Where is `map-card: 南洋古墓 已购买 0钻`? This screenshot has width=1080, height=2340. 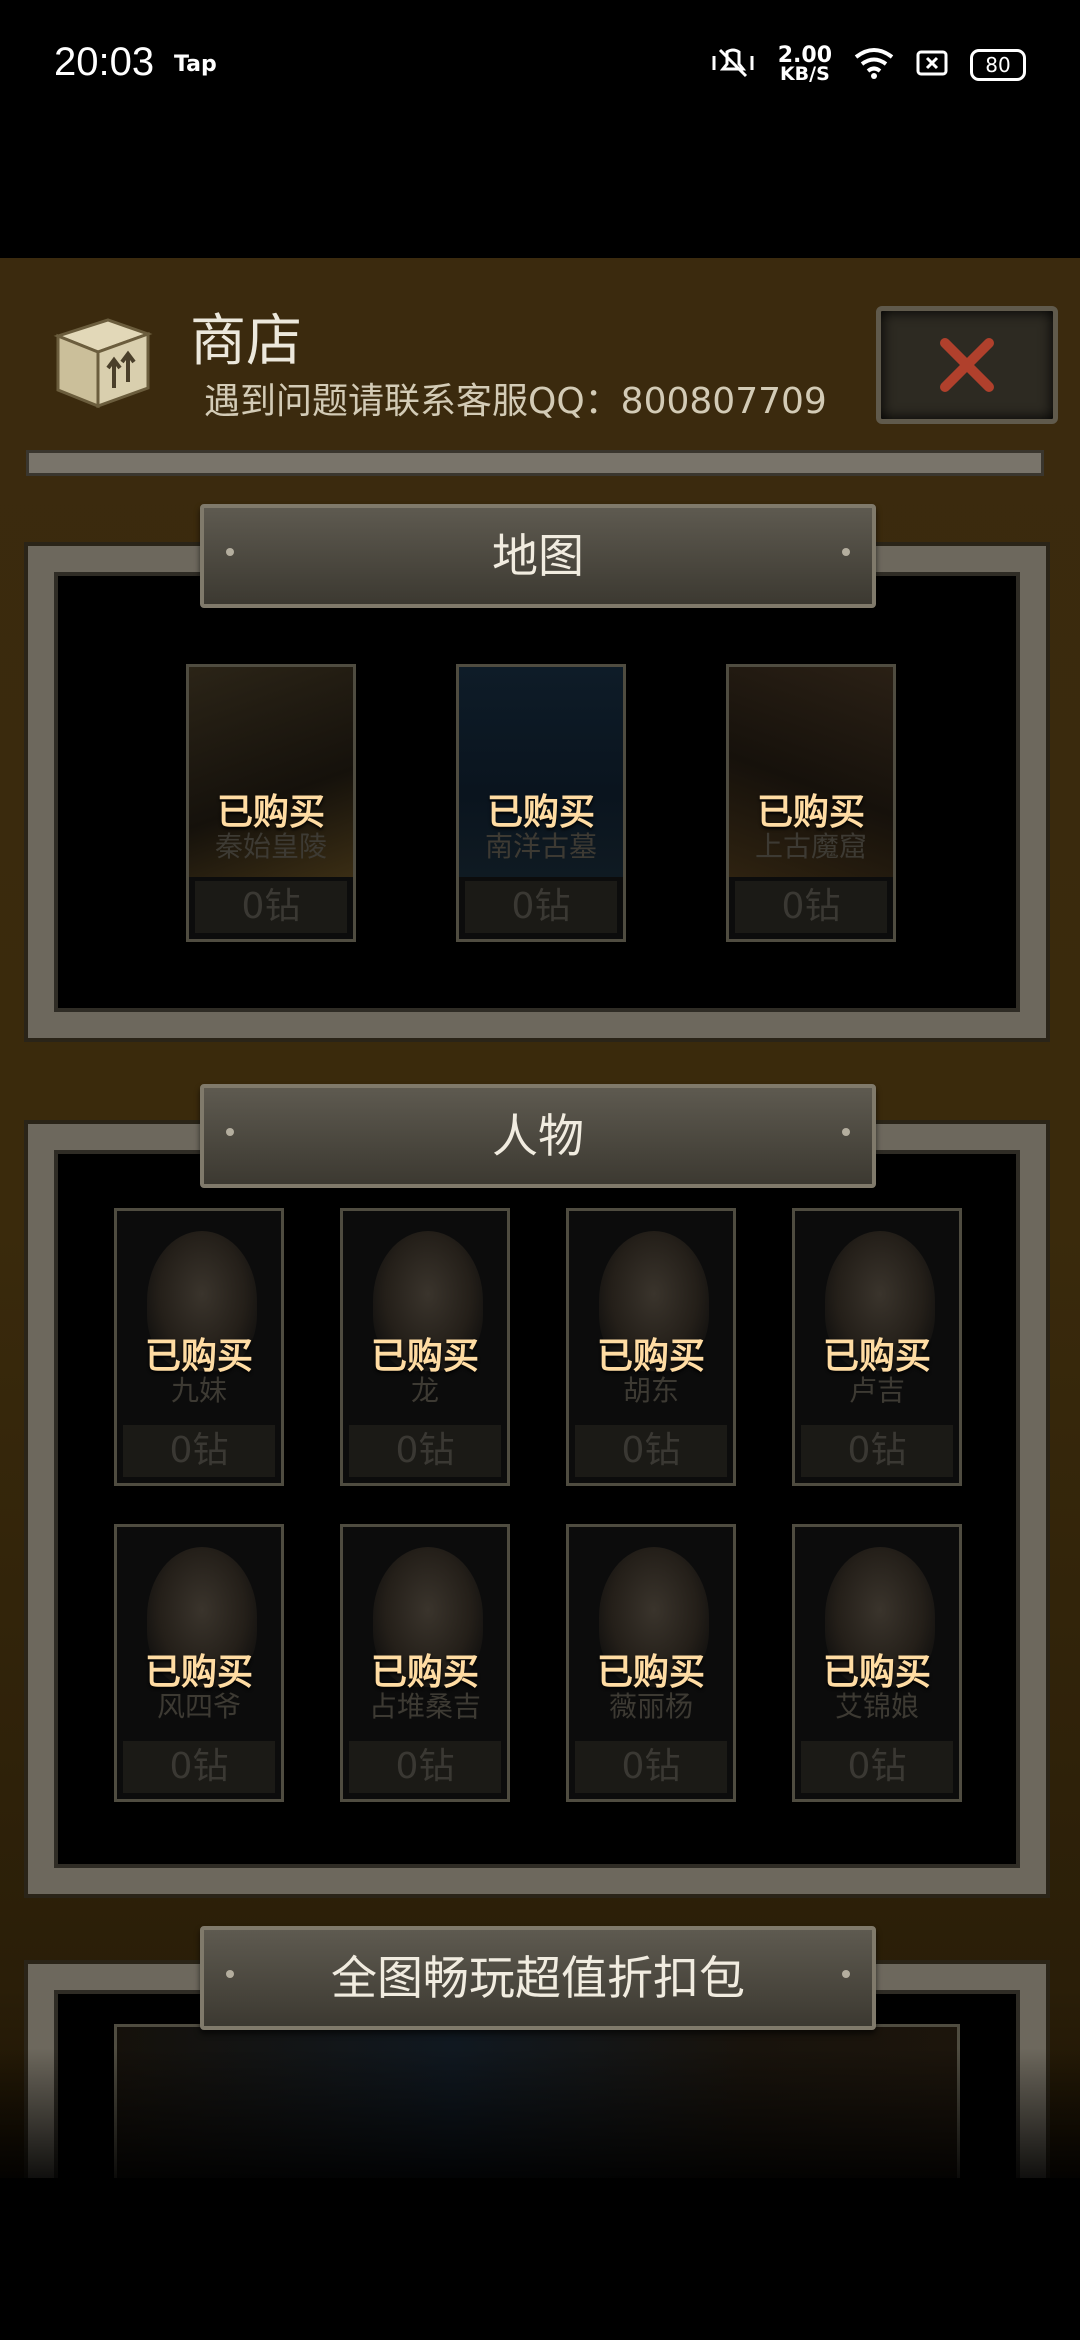 map-card: 南洋古墓 已购买 0钻 is located at coordinates (541, 803).